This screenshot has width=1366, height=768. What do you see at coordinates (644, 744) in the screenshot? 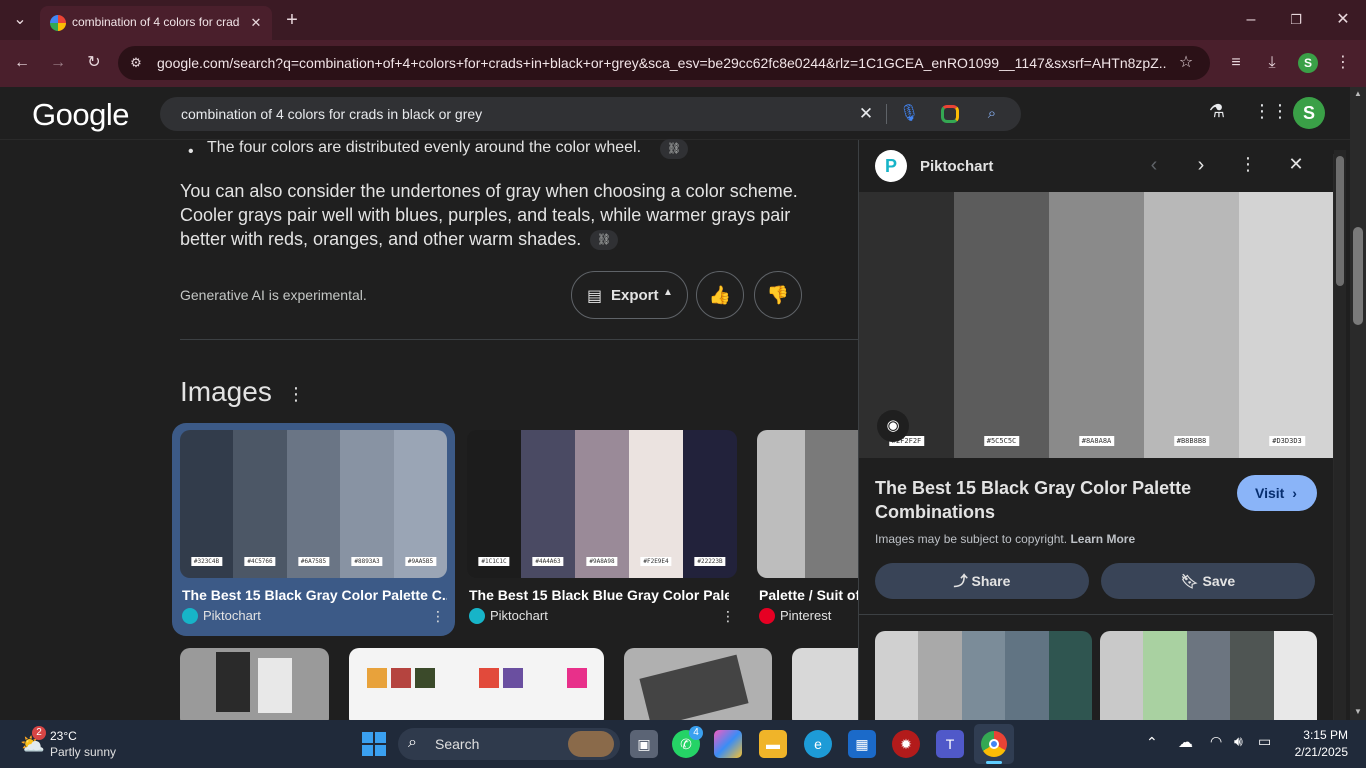
I see `task-view-icon: ▣` at bounding box center [644, 744].